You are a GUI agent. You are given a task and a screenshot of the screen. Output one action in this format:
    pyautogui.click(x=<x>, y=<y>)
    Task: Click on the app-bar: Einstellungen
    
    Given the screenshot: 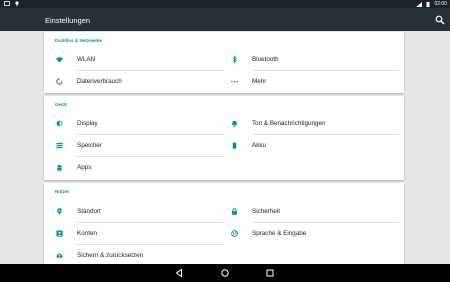 What is the action you would take?
    pyautogui.click(x=225, y=19)
    